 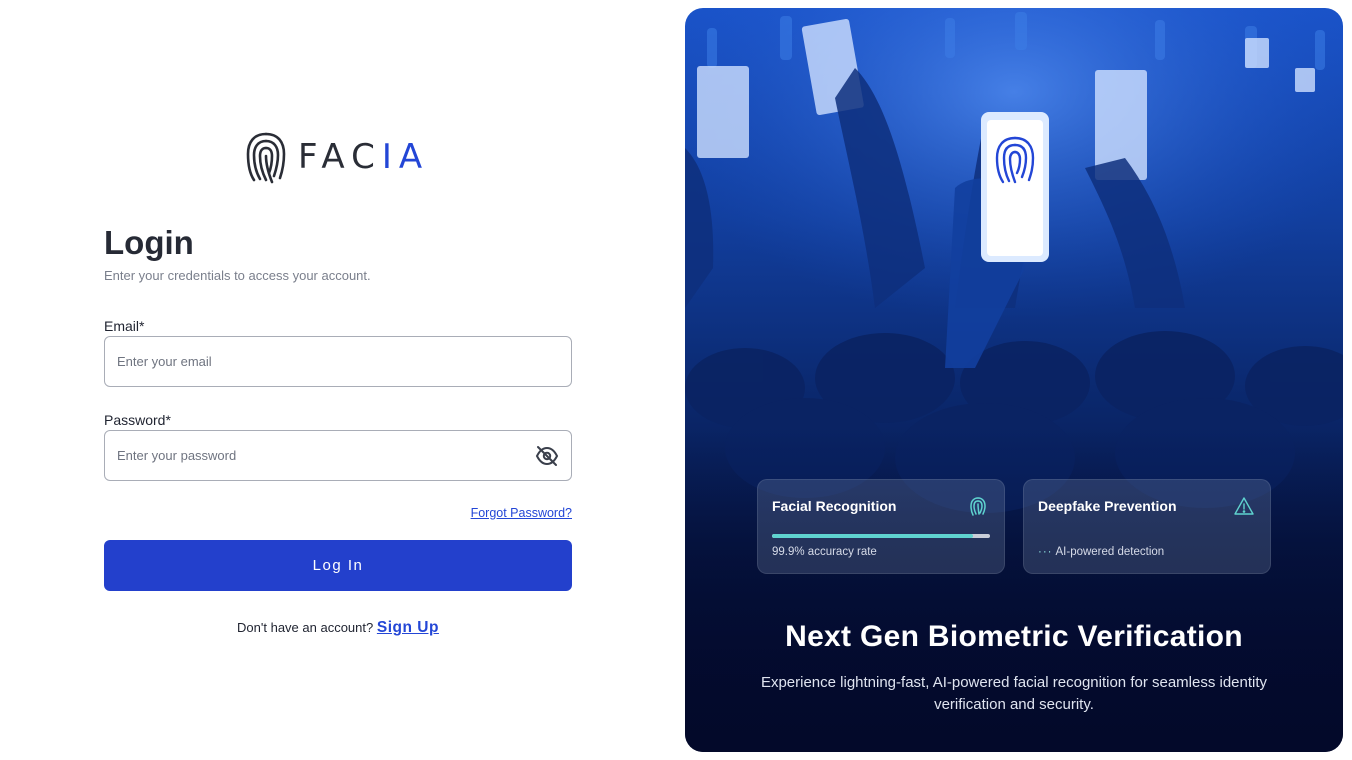 What do you see at coordinates (521, 513) in the screenshot?
I see `forgot-password-link: Forgot Password?` at bounding box center [521, 513].